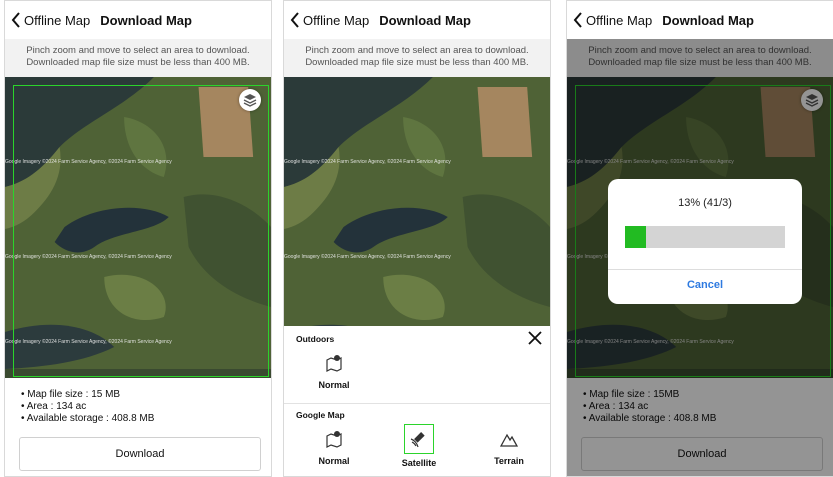  I want to click on option-label: Satellite, so click(419, 463).